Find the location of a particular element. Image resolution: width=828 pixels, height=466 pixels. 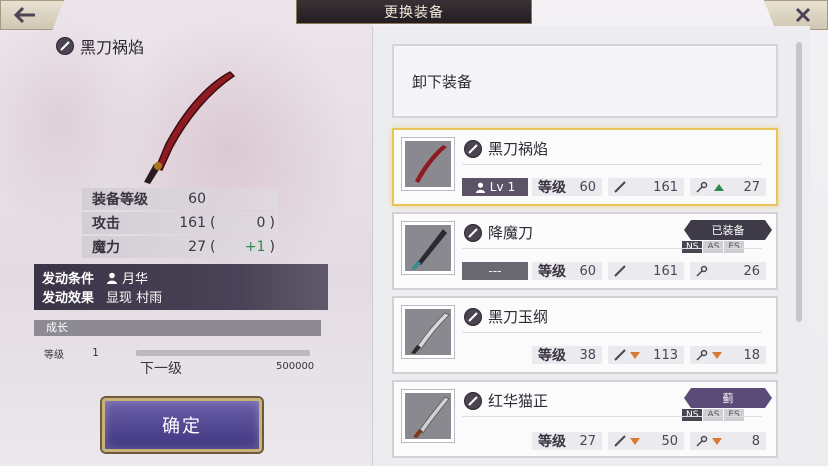

equipment-name: 黑刀玉纲 is located at coordinates (518, 317).